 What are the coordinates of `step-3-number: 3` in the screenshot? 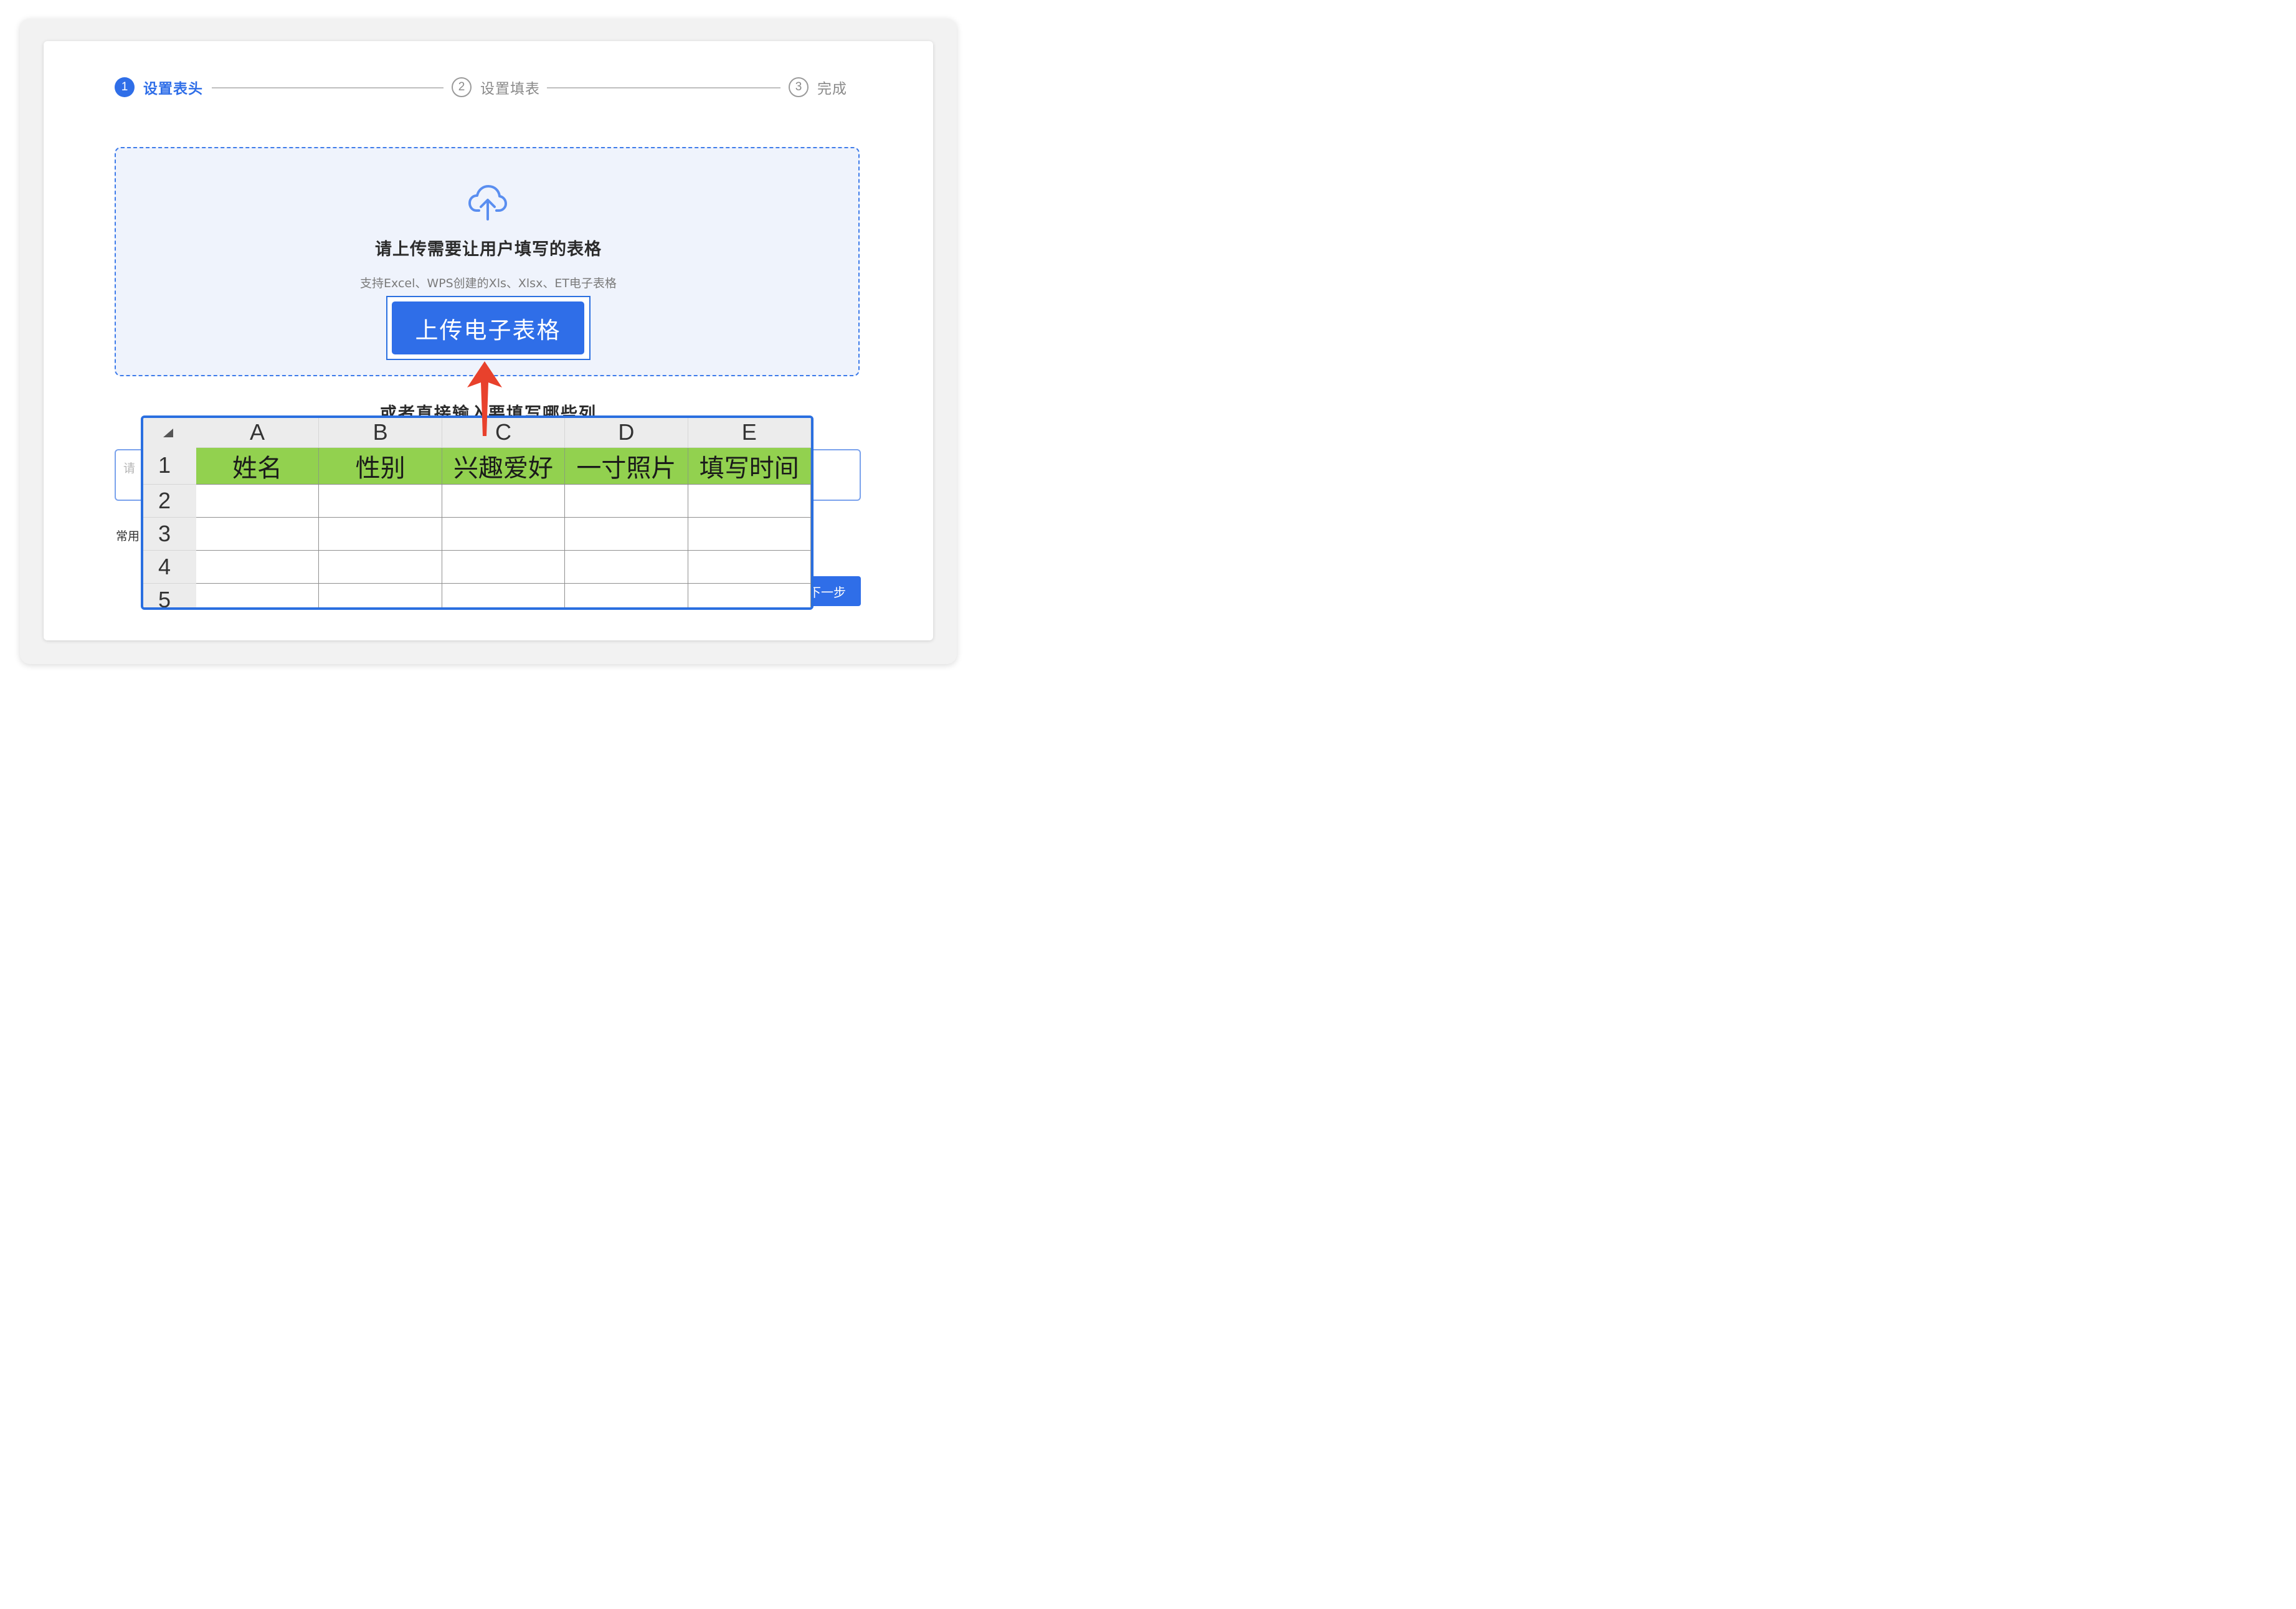 It's located at (799, 87).